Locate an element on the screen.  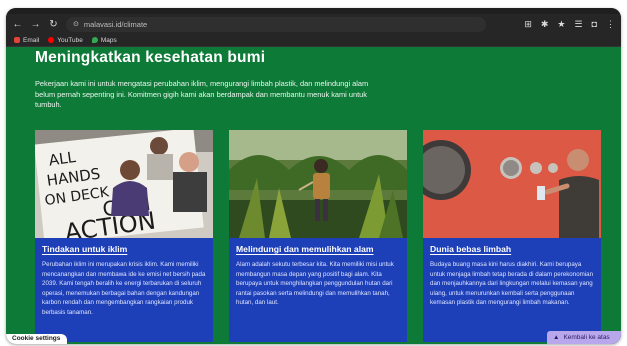
bookmarks-bar: Email YouTube Maps is located at coordinates (313, 40).